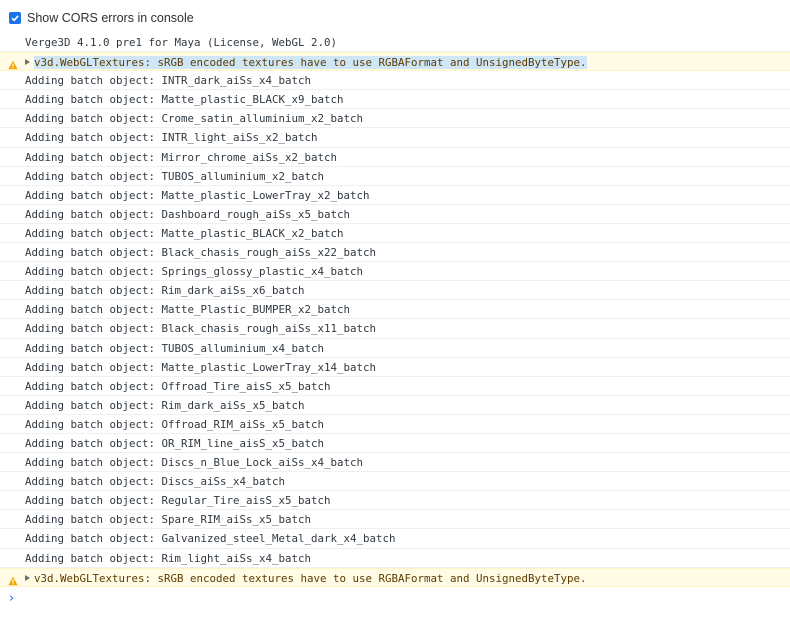 The height and width of the screenshot is (625, 790). Describe the element at coordinates (395, 18) in the screenshot. I see `console-toolbar: Show CORS errors in console` at that location.